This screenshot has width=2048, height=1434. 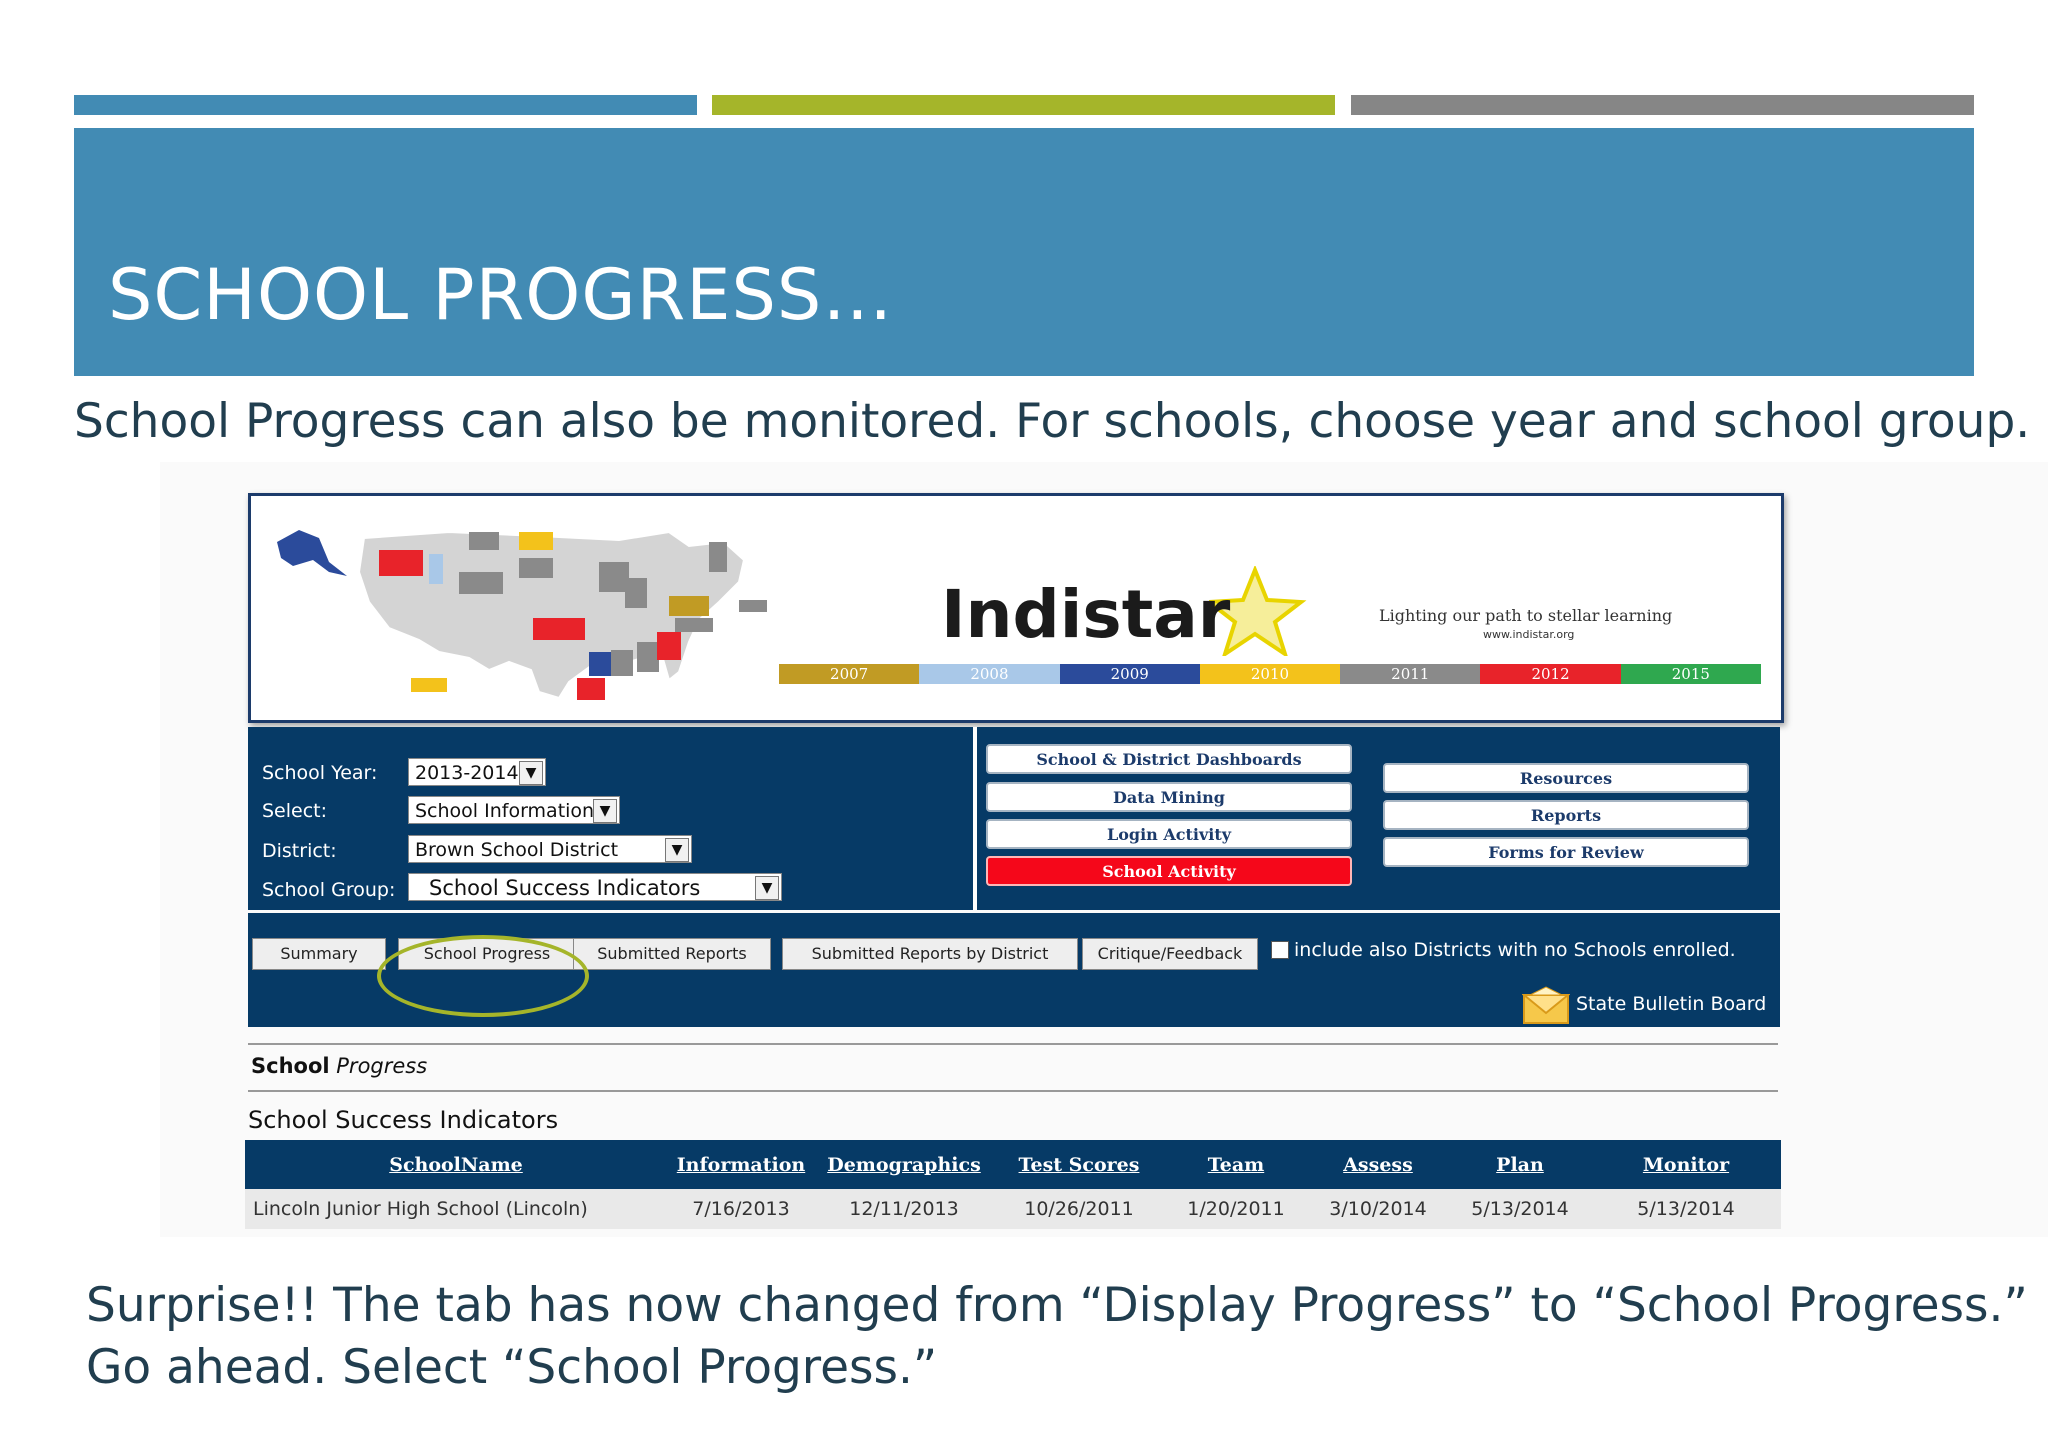 What do you see at coordinates (403, 1120) in the screenshot?
I see `school-group-heading: School Success Indicators` at bounding box center [403, 1120].